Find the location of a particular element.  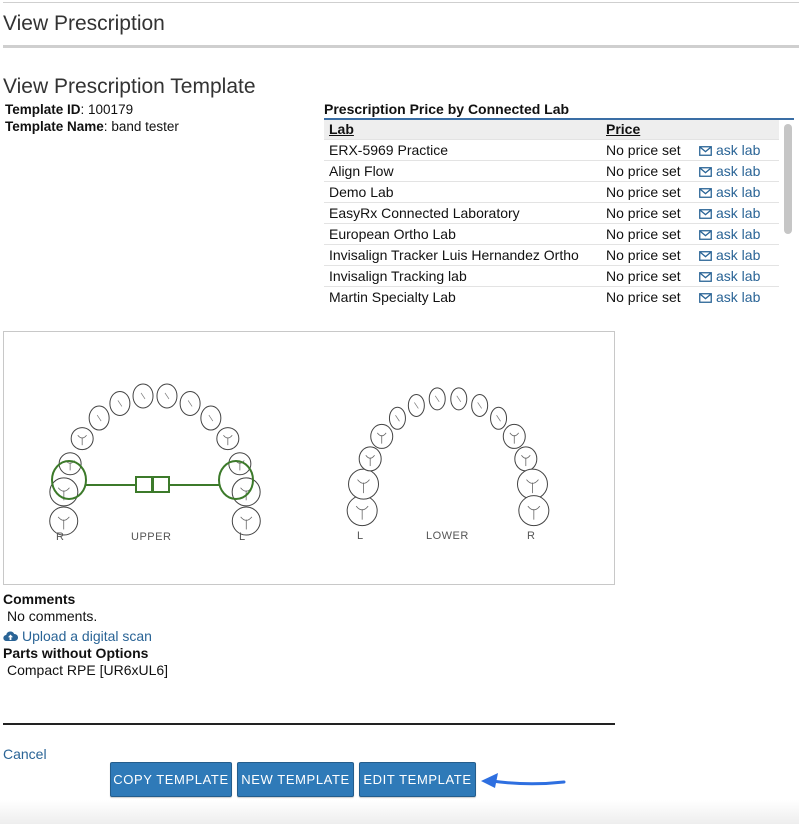

price-table-title: Prescription Price by Connected Lab is located at coordinates (447, 109).